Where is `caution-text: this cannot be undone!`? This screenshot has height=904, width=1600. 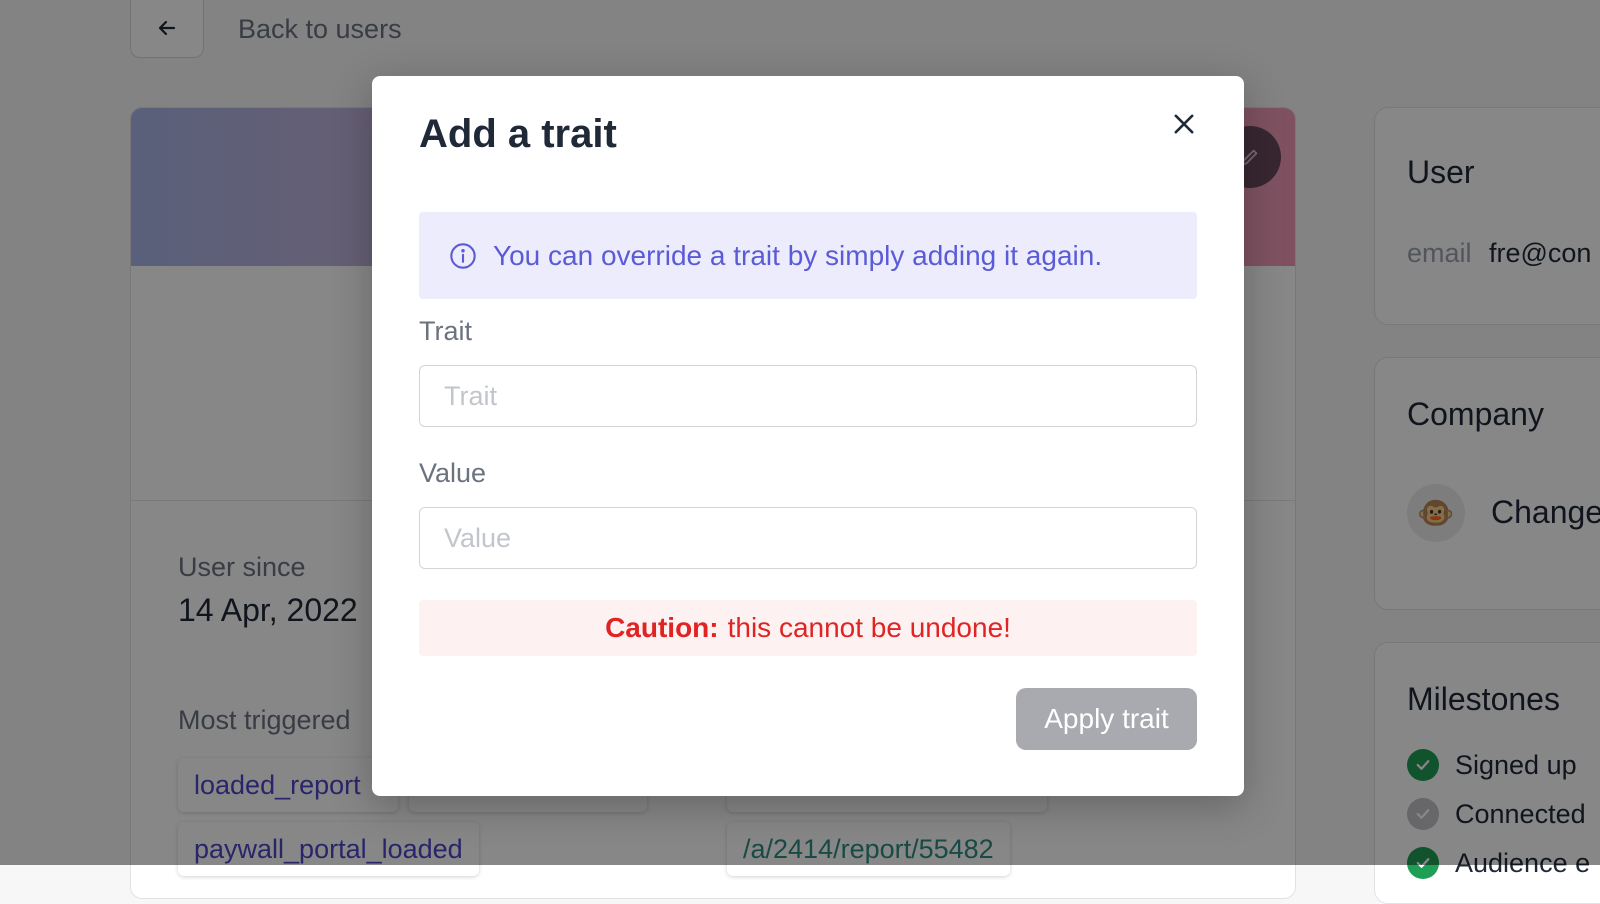 caution-text: this cannot be undone! is located at coordinates (869, 627).